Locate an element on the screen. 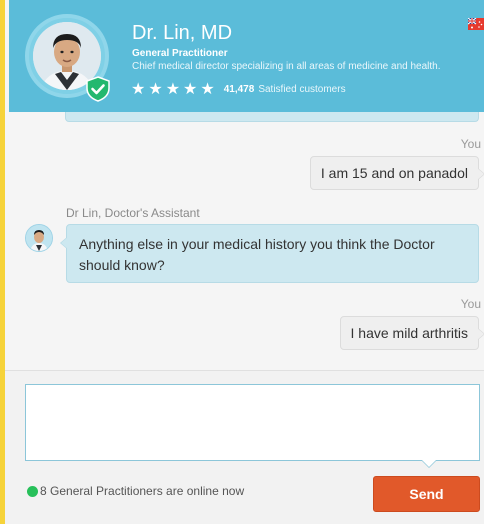 The height and width of the screenshot is (524, 489). message-input is located at coordinates (252, 422).